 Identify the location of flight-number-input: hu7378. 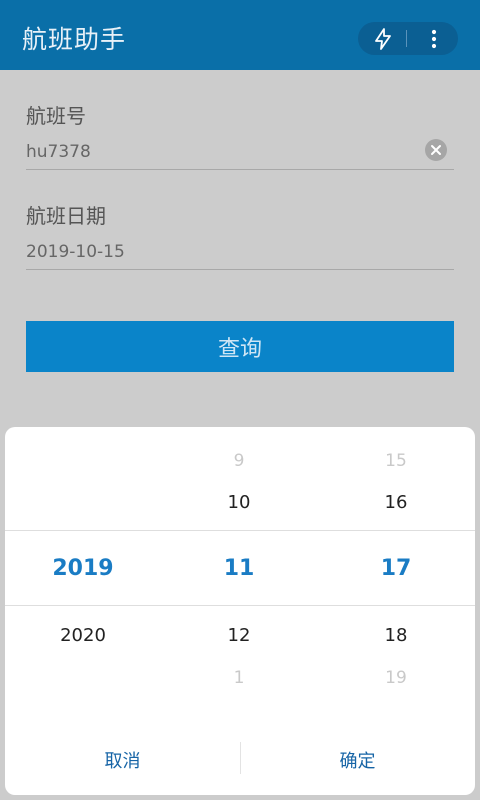
(58, 152).